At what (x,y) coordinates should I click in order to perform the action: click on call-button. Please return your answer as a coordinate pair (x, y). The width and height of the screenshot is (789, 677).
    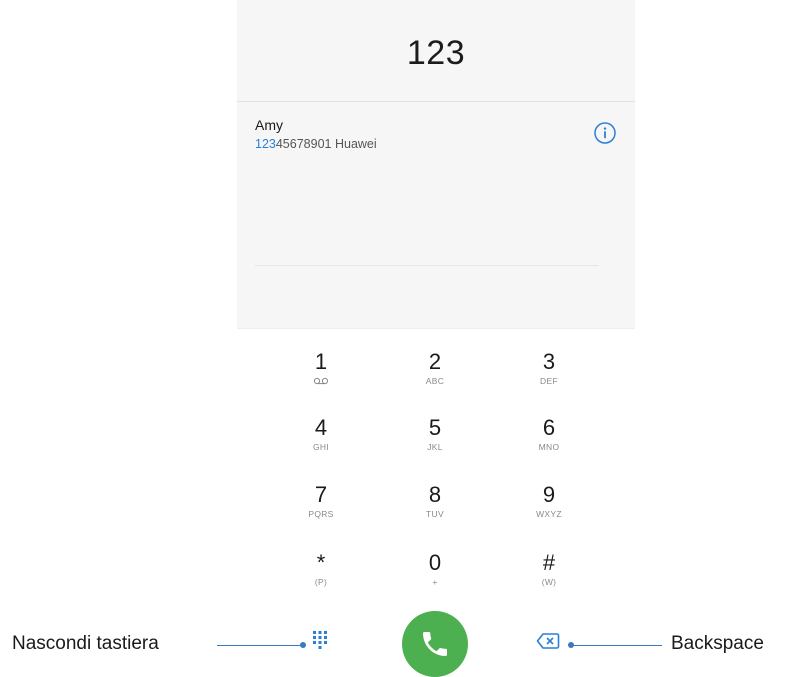
    Looking at the image, I should click on (435, 644).